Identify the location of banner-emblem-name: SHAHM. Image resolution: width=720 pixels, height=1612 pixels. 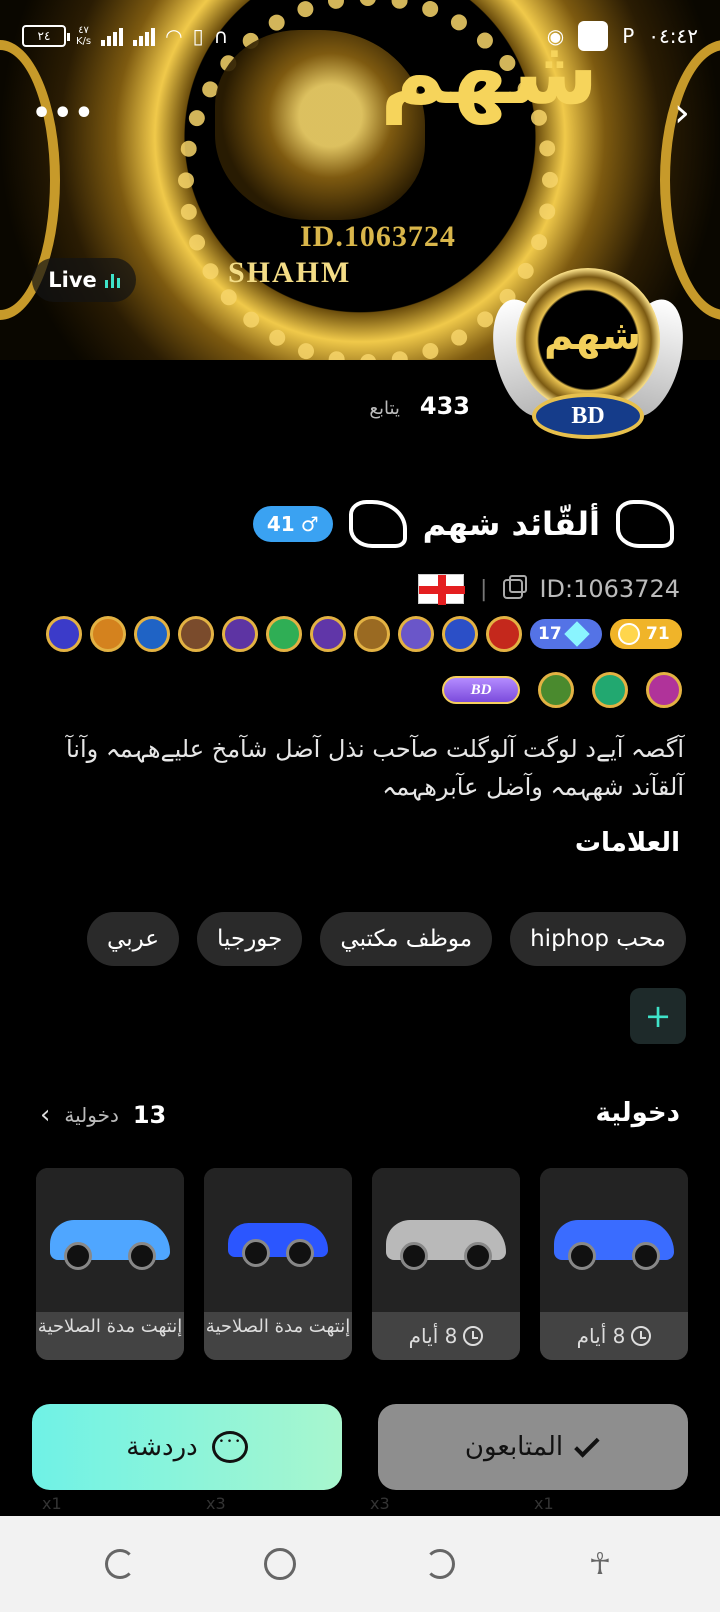
(290, 272).